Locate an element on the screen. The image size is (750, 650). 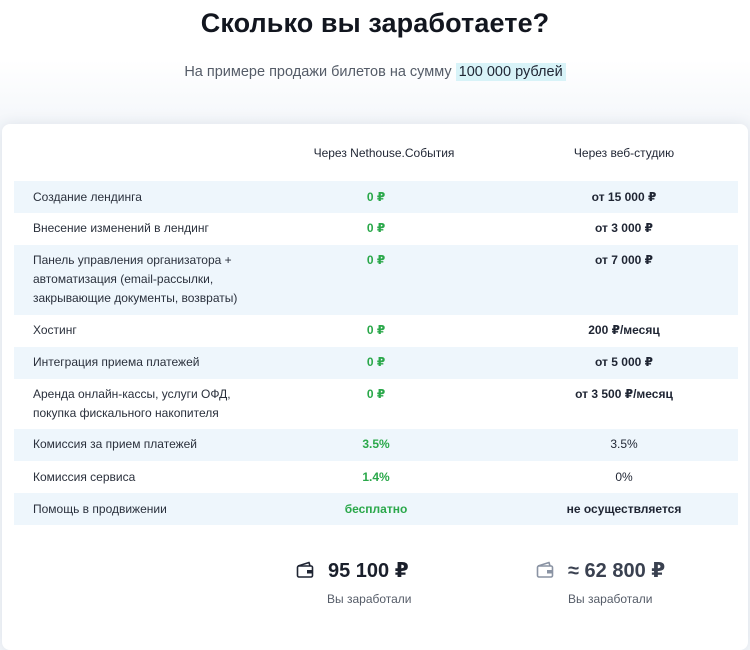
row-value-nethouse: 3.5% is located at coordinates (376, 444).